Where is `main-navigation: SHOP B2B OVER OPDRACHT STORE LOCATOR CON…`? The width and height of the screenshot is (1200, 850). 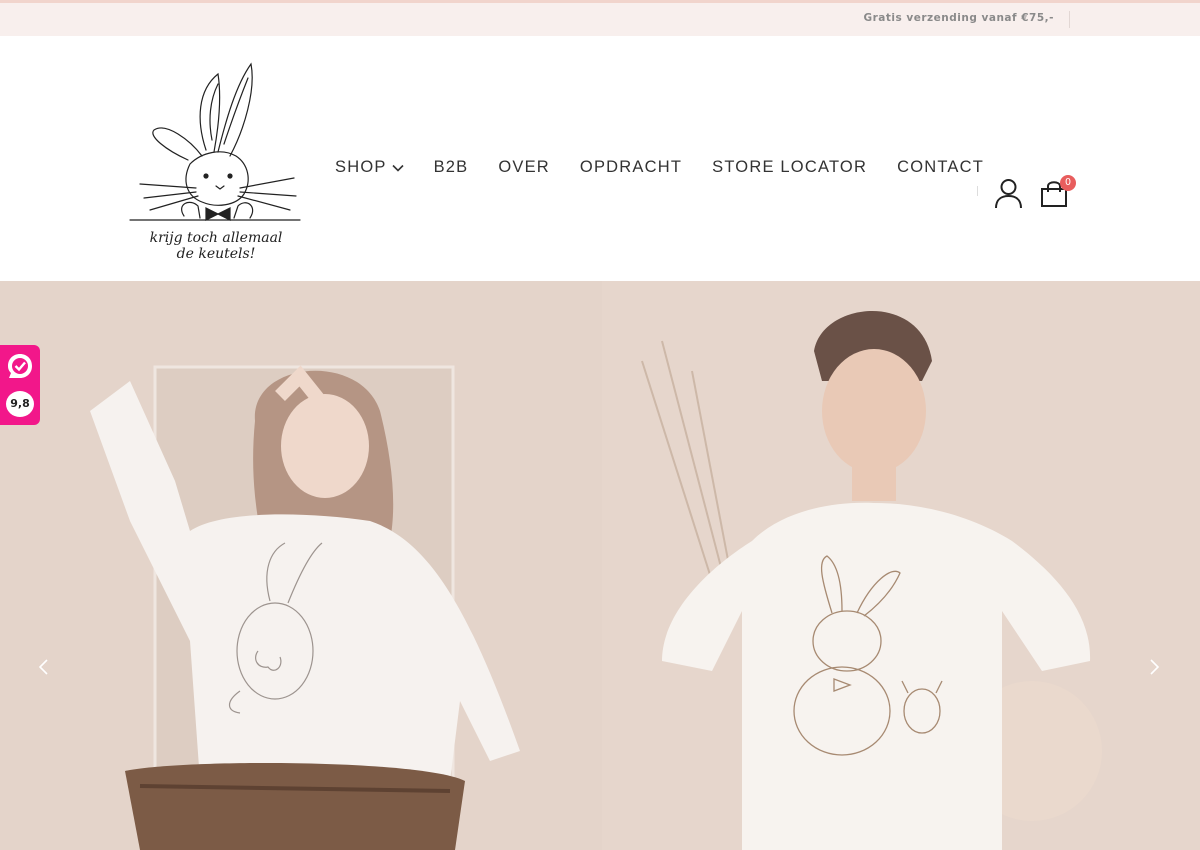
main-navigation: SHOP B2B OVER OPDRACHT STORE LOCATOR CON… is located at coordinates (674, 167).